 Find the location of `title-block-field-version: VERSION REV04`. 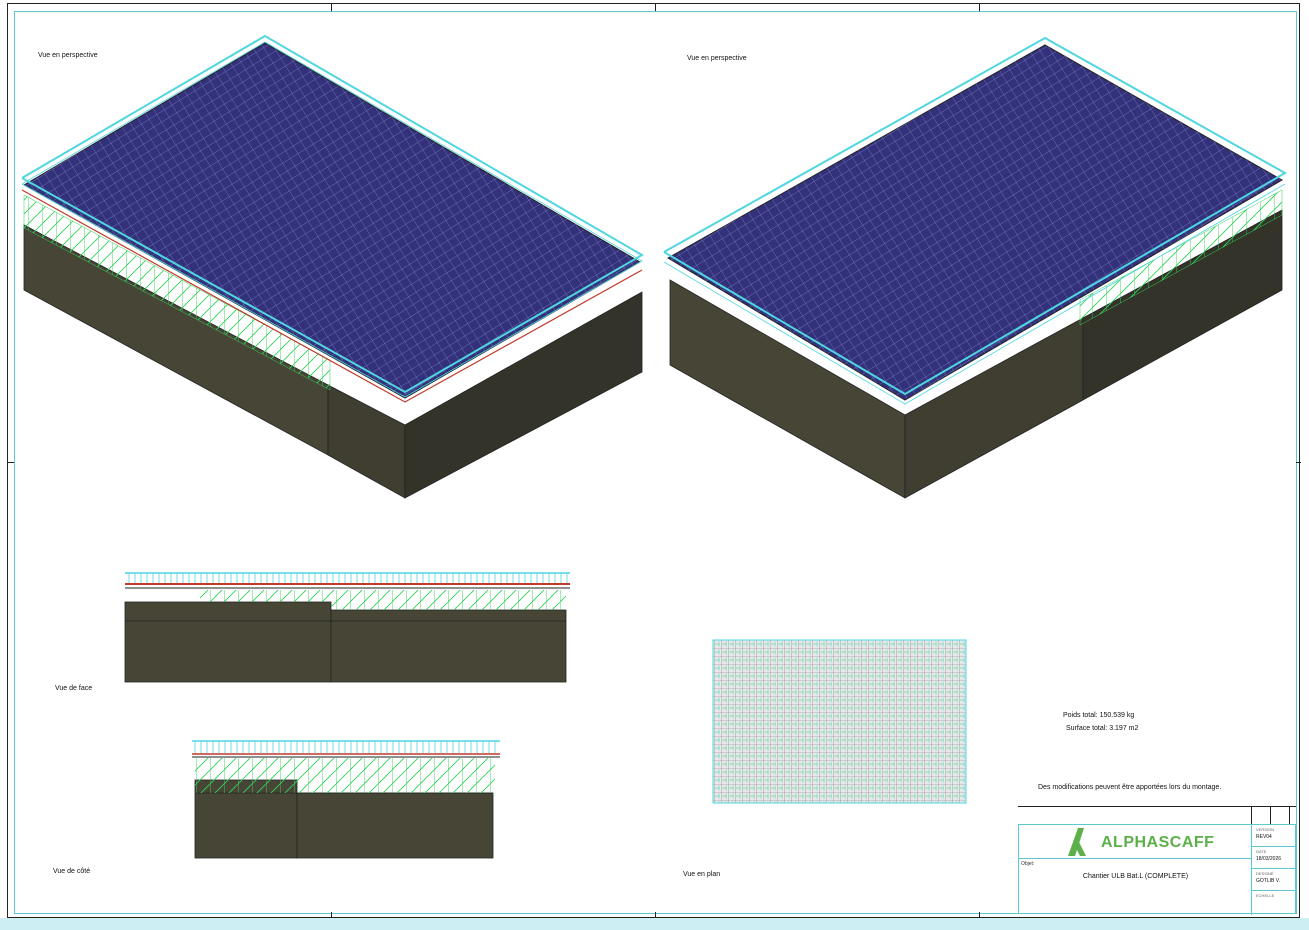

title-block-field-version: VERSION REV04 is located at coordinates (1274, 836).